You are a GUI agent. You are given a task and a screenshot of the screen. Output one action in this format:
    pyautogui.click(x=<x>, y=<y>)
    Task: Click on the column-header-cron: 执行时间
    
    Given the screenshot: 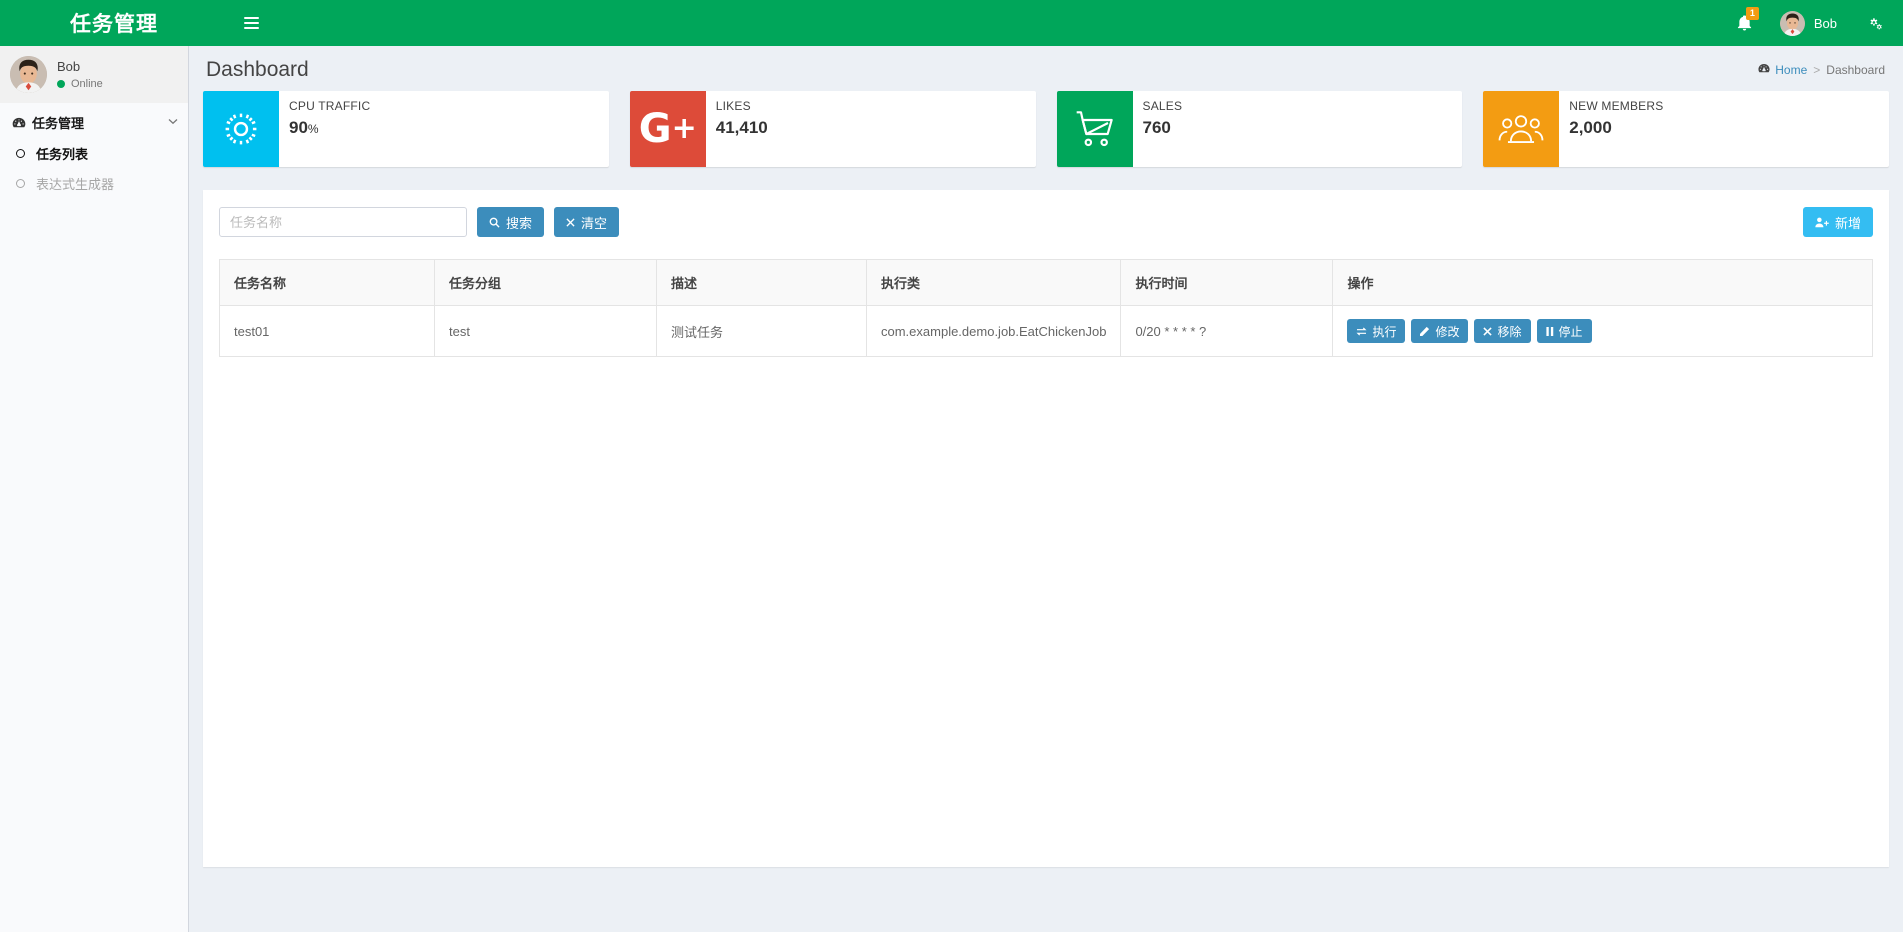 What is the action you would take?
    pyautogui.click(x=1227, y=282)
    